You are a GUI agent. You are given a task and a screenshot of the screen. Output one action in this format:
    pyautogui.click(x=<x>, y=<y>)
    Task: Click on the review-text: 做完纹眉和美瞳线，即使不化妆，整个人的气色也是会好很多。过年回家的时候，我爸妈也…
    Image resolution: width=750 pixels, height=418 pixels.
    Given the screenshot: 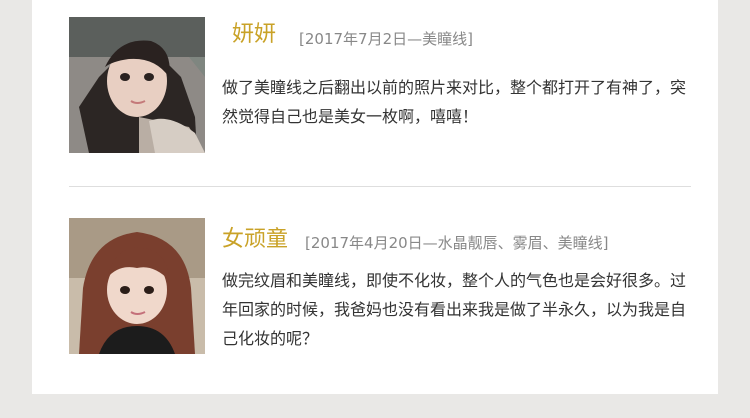 What is the action you would take?
    pyautogui.click(x=454, y=309)
    